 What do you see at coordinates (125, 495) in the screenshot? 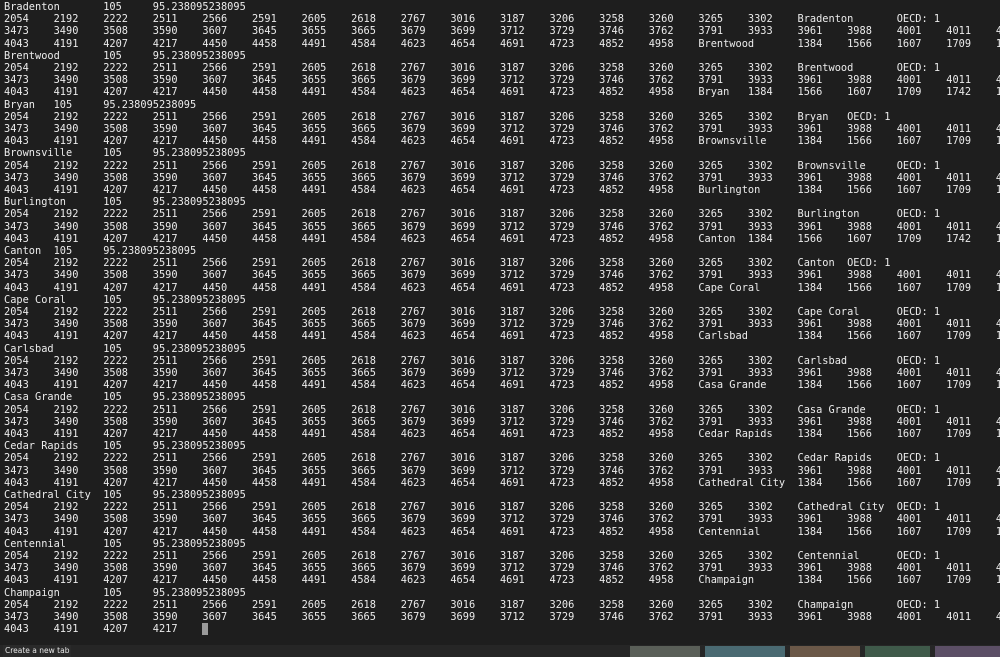
I see `terminal-line-text: Cathedral City 105 95.238095238095` at bounding box center [125, 495].